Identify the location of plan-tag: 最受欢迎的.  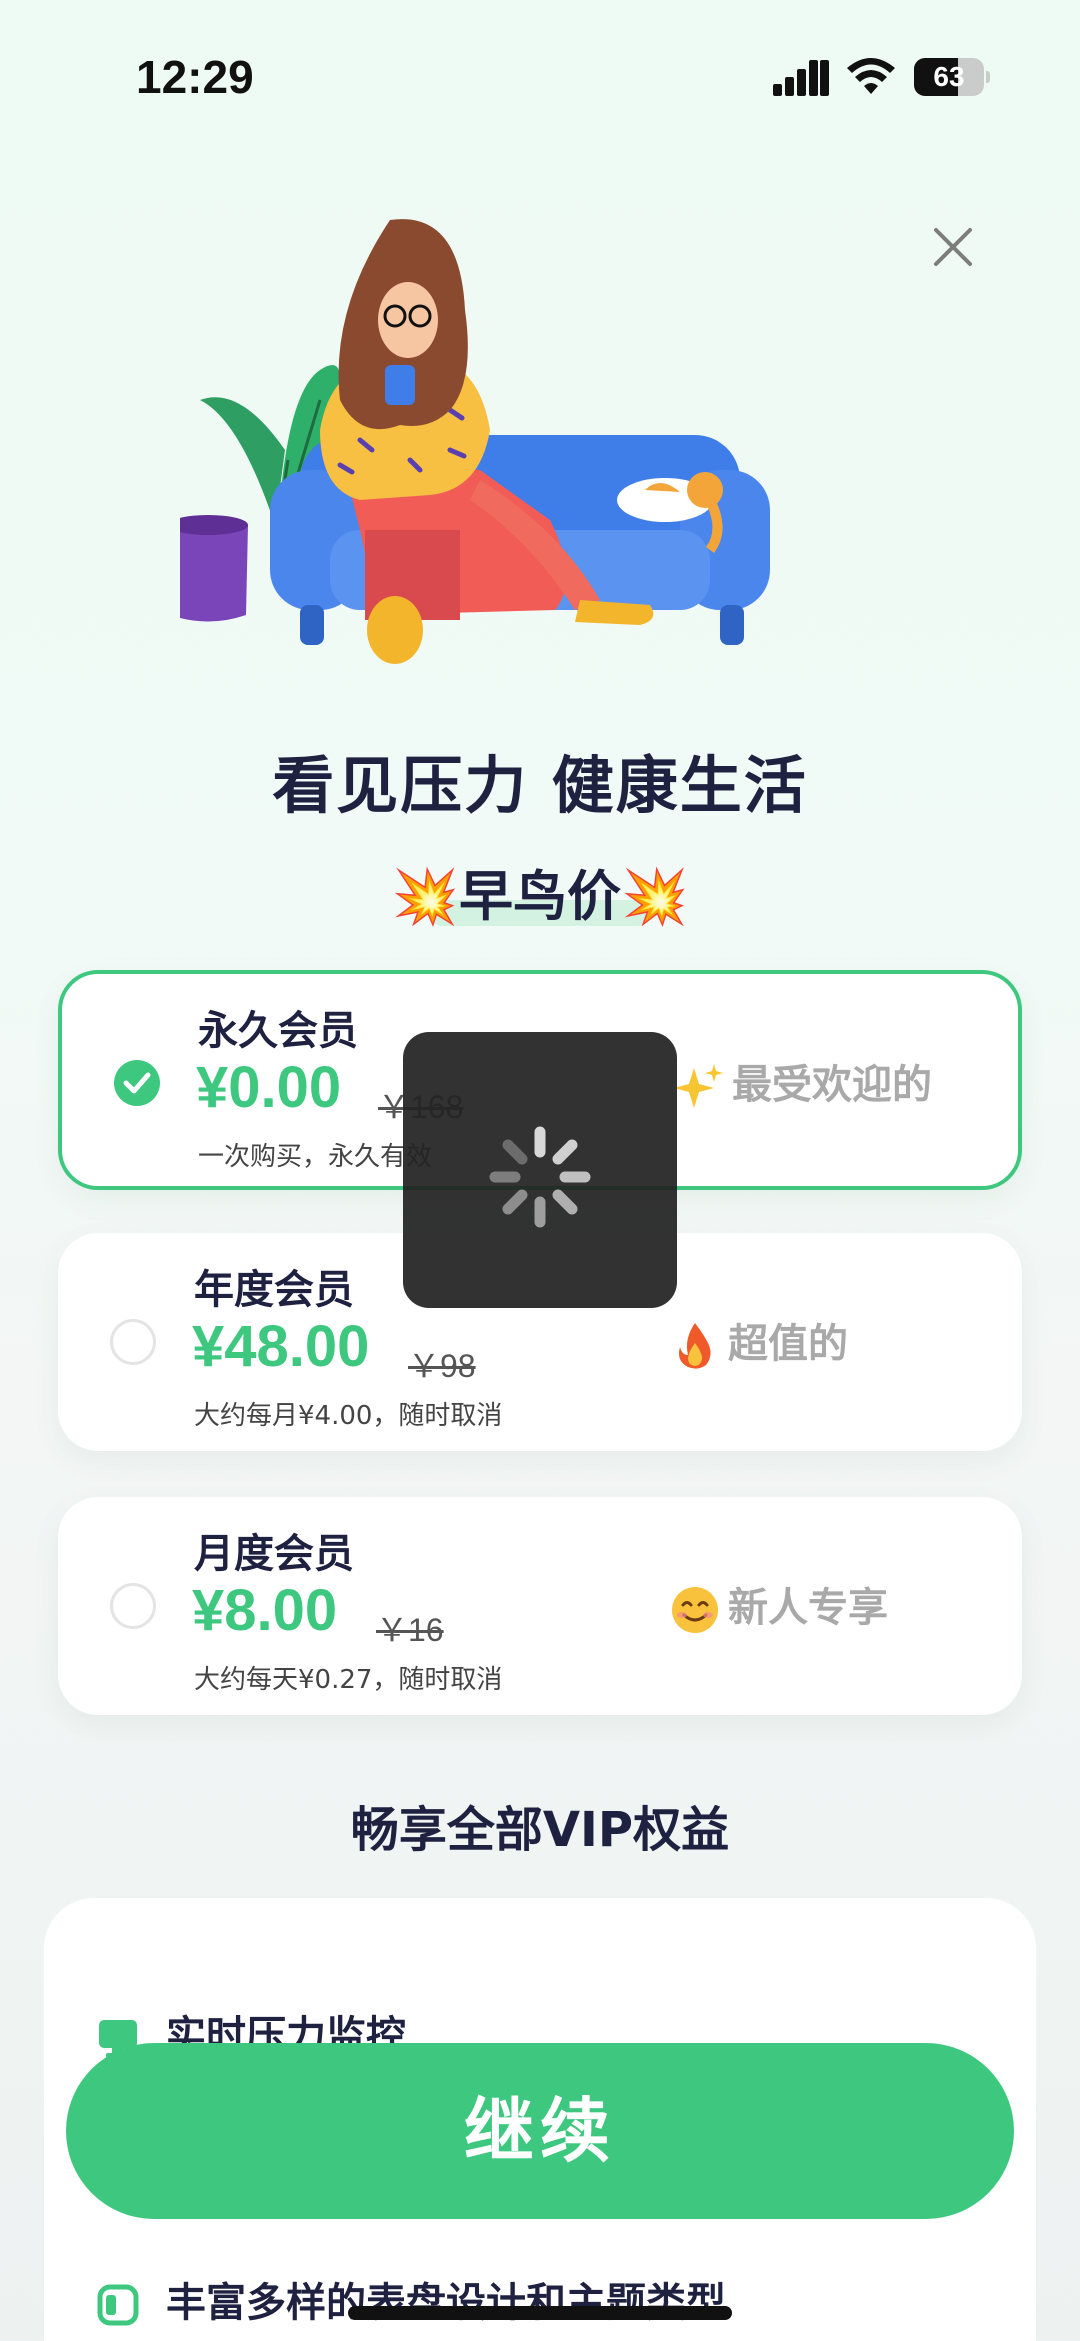
(803, 1082).